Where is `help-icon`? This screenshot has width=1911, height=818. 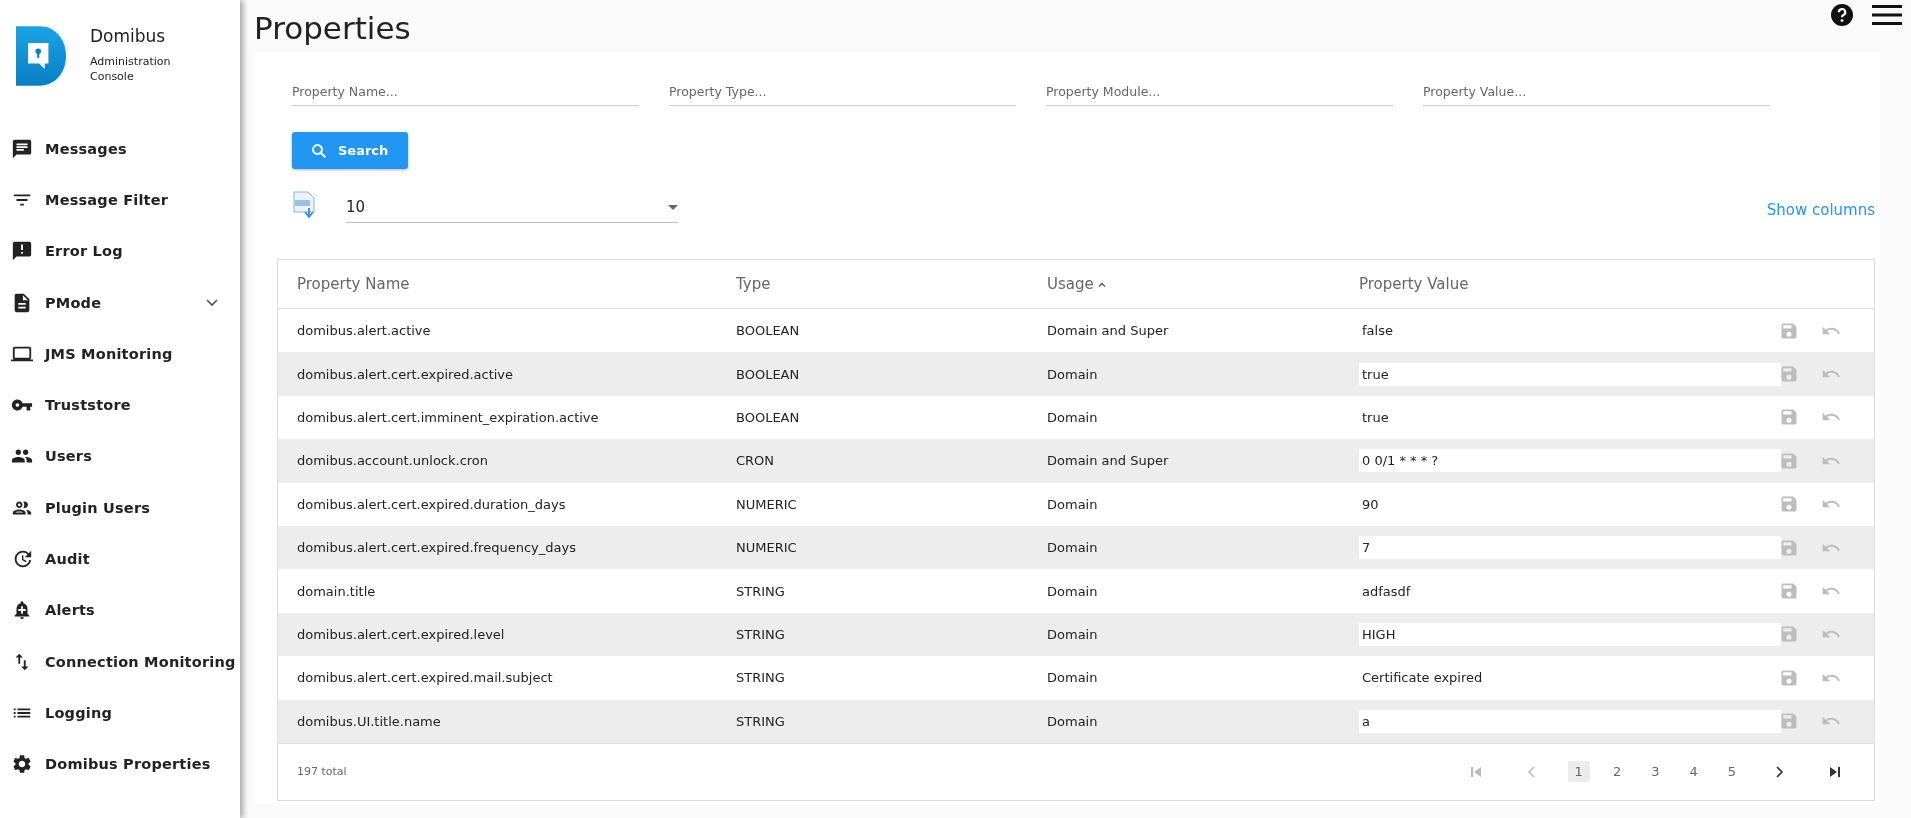 help-icon is located at coordinates (1842, 15).